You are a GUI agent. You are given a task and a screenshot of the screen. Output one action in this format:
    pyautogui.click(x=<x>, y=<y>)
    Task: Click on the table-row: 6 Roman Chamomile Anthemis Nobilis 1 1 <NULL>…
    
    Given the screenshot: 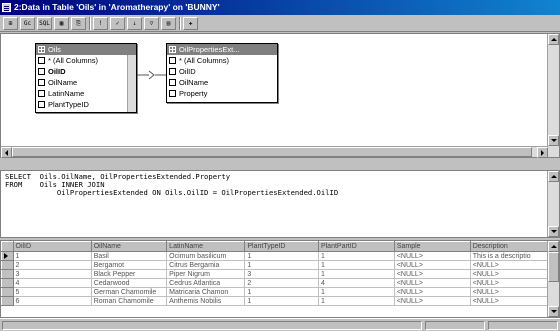 What is the action you would take?
    pyautogui.click(x=275, y=301)
    